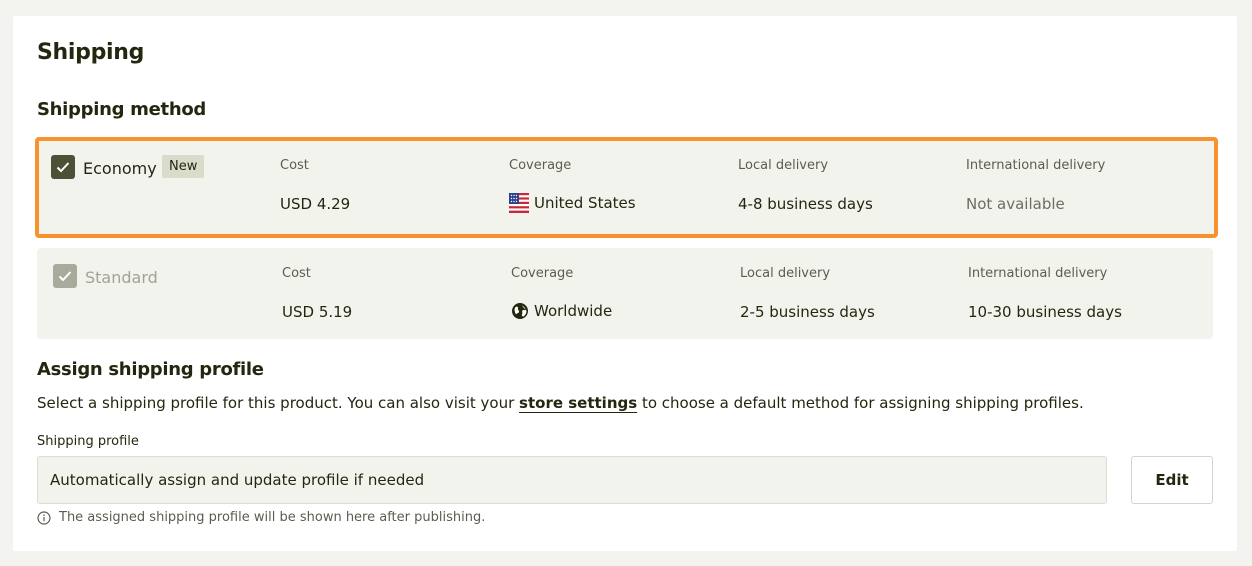 Image resolution: width=1252 pixels, height=566 pixels. I want to click on shipping-method-heading: Shipping method, so click(121, 109).